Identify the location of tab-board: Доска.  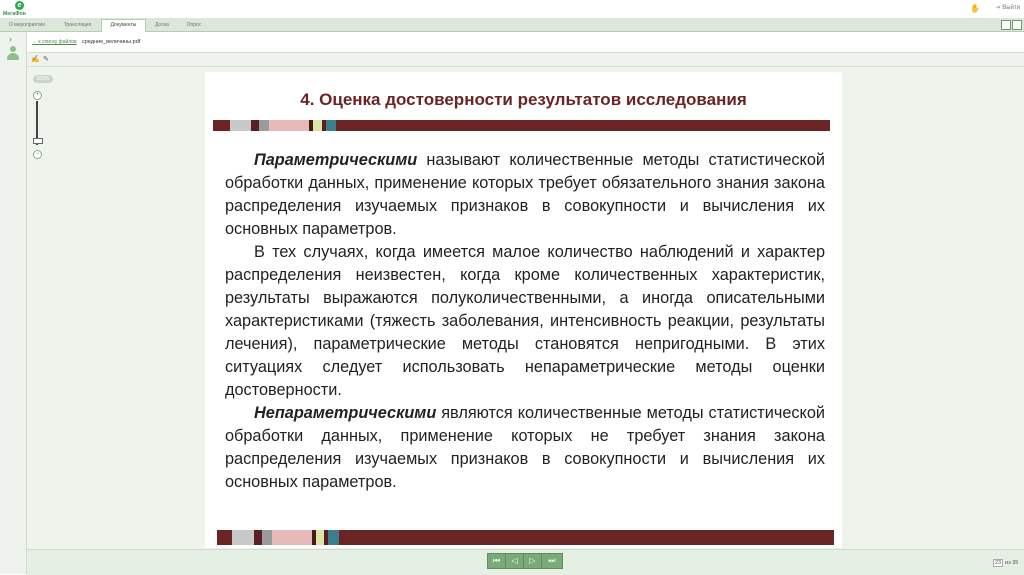
(162, 25).